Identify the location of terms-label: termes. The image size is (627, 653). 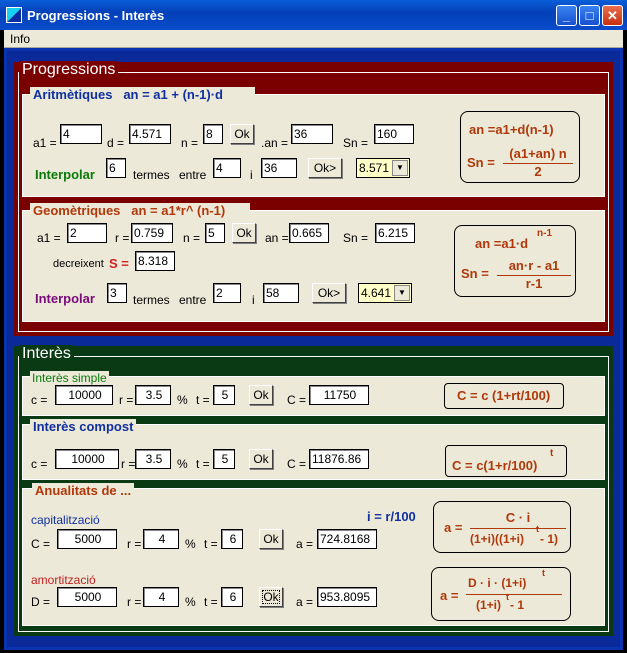
(151, 175).